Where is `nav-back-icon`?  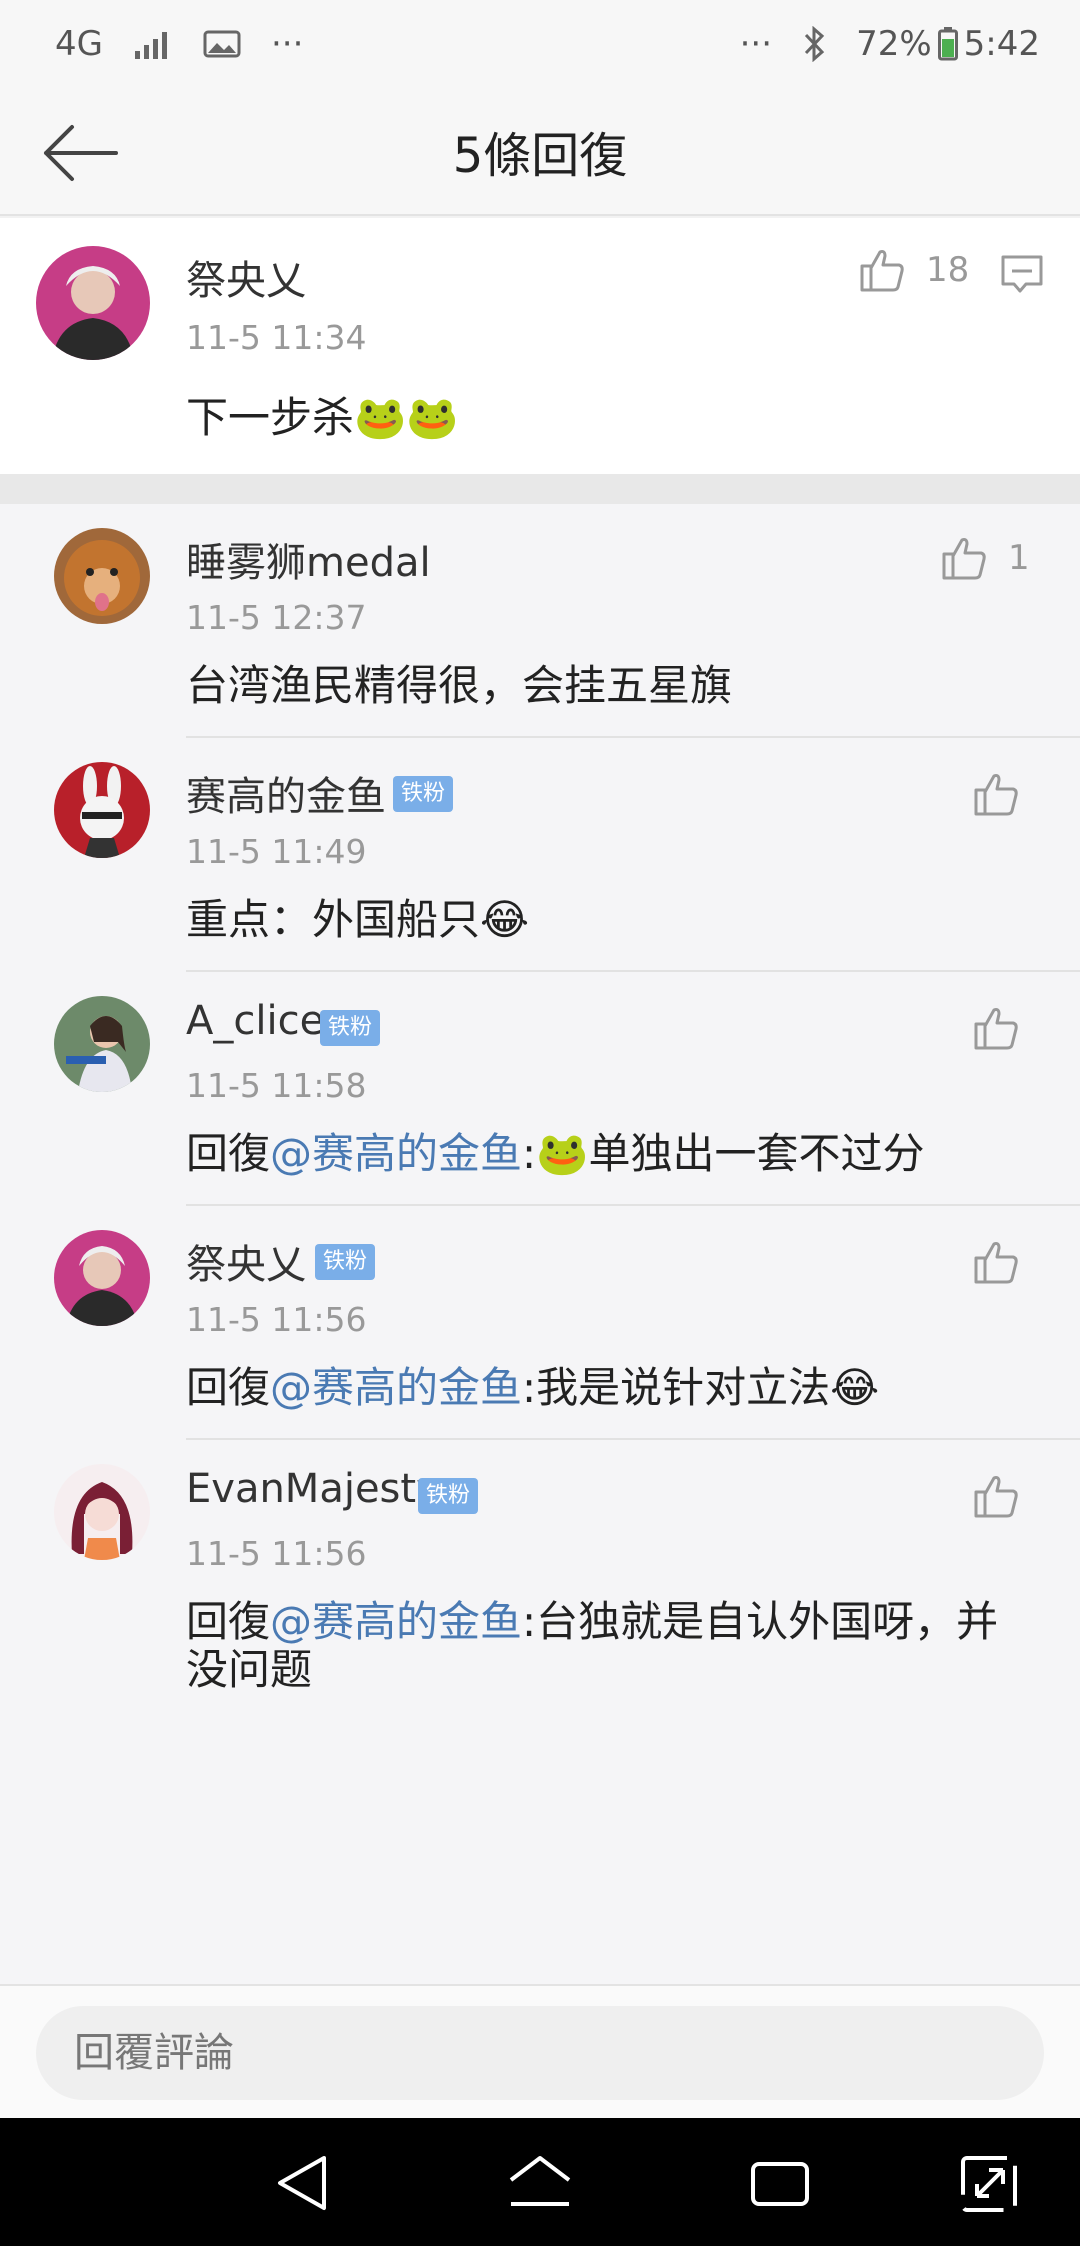 nav-back-icon is located at coordinates (302, 2183).